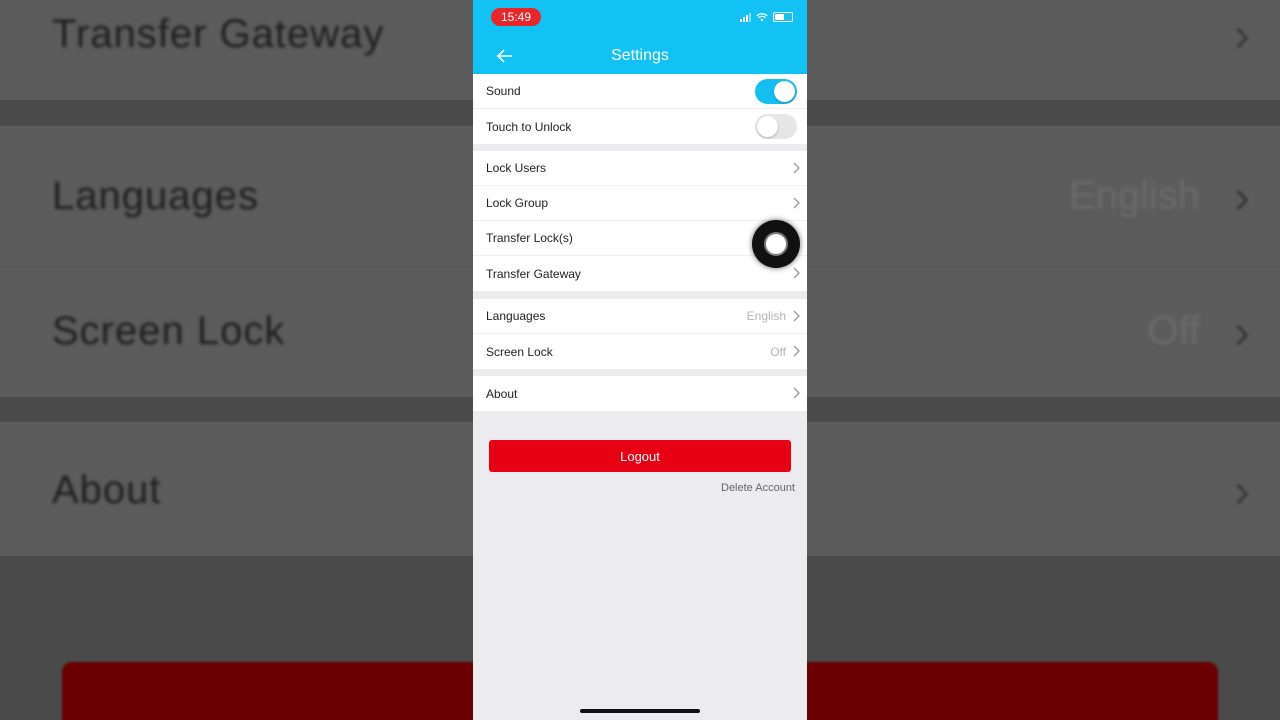  I want to click on menu-item-label: Screen Lock, so click(519, 351).